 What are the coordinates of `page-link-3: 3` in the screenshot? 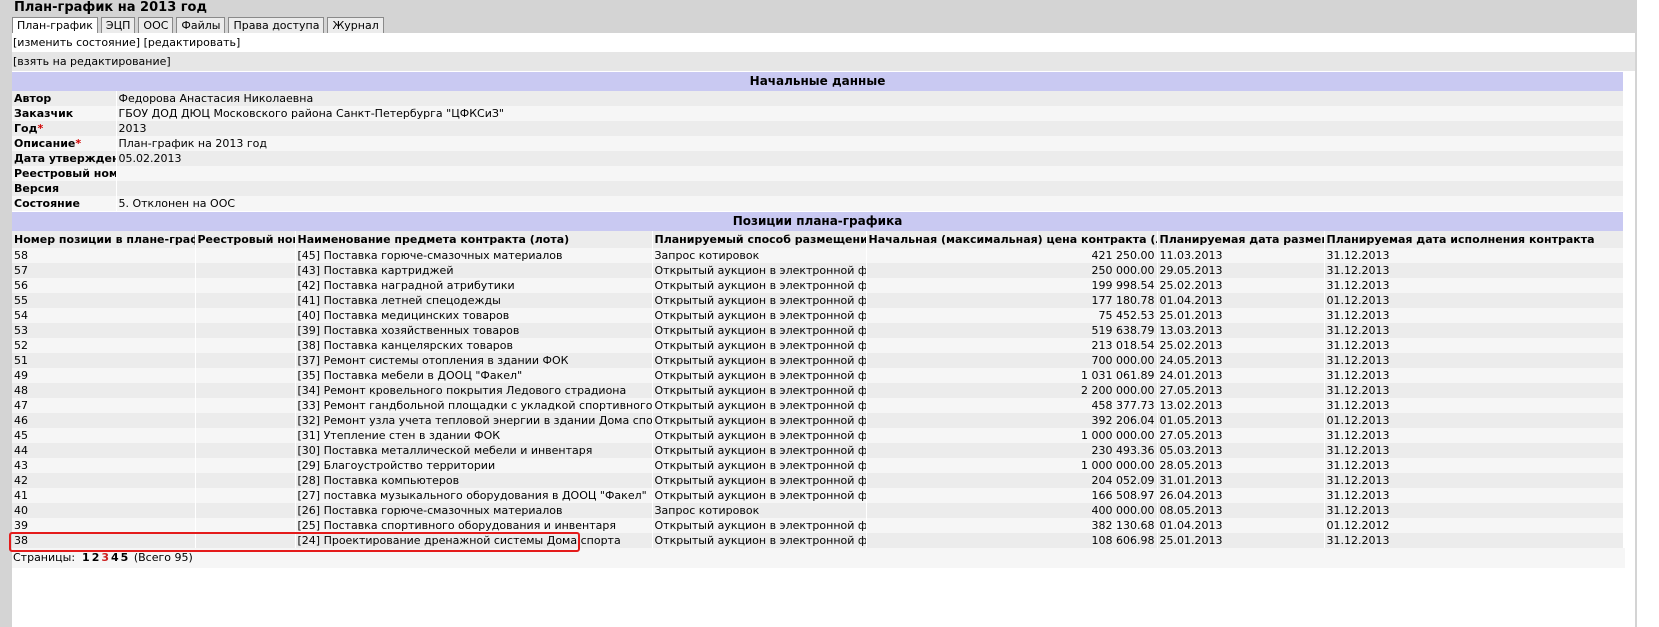 It's located at (105, 557).